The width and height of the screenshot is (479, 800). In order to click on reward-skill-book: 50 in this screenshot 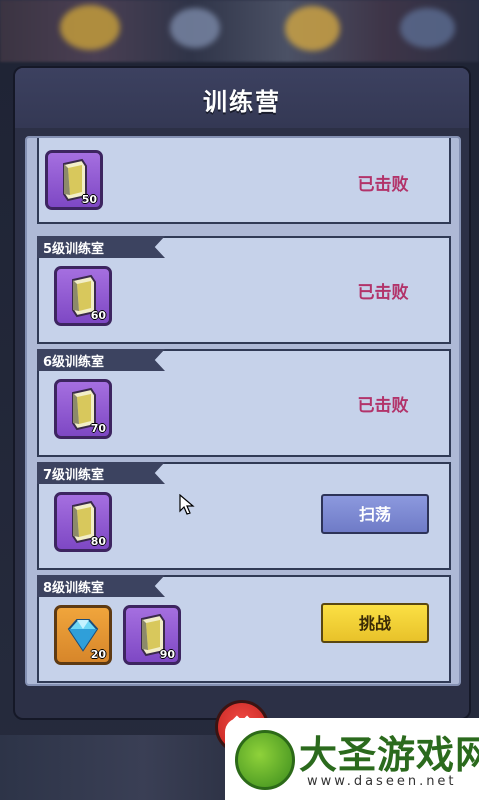, I will do `click(74, 180)`.